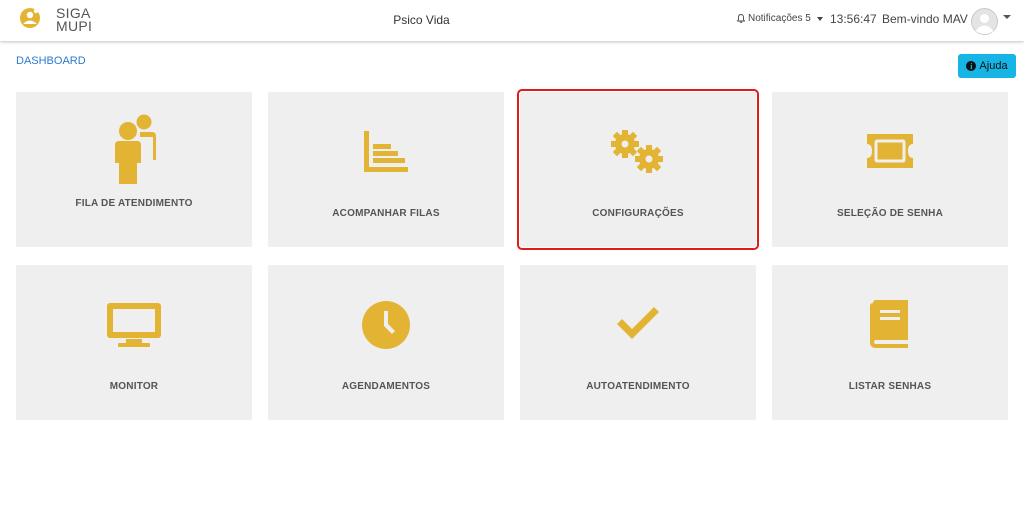 This screenshot has width=1024, height=530. I want to click on tile-label: AGENDAMENTOS, so click(386, 386).